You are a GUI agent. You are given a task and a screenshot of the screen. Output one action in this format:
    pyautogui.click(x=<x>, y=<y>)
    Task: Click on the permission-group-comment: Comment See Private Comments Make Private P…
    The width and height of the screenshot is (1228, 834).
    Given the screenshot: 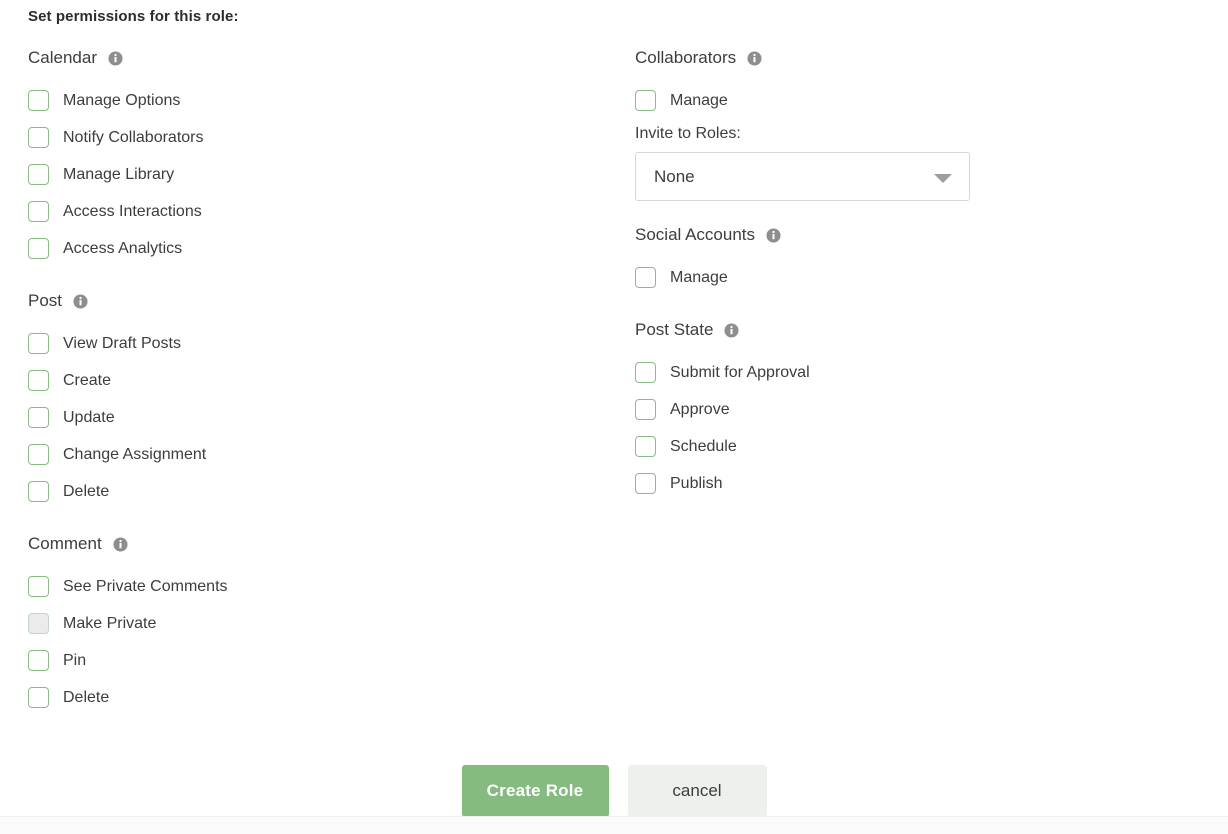 What is the action you would take?
    pyautogui.click(x=318, y=624)
    